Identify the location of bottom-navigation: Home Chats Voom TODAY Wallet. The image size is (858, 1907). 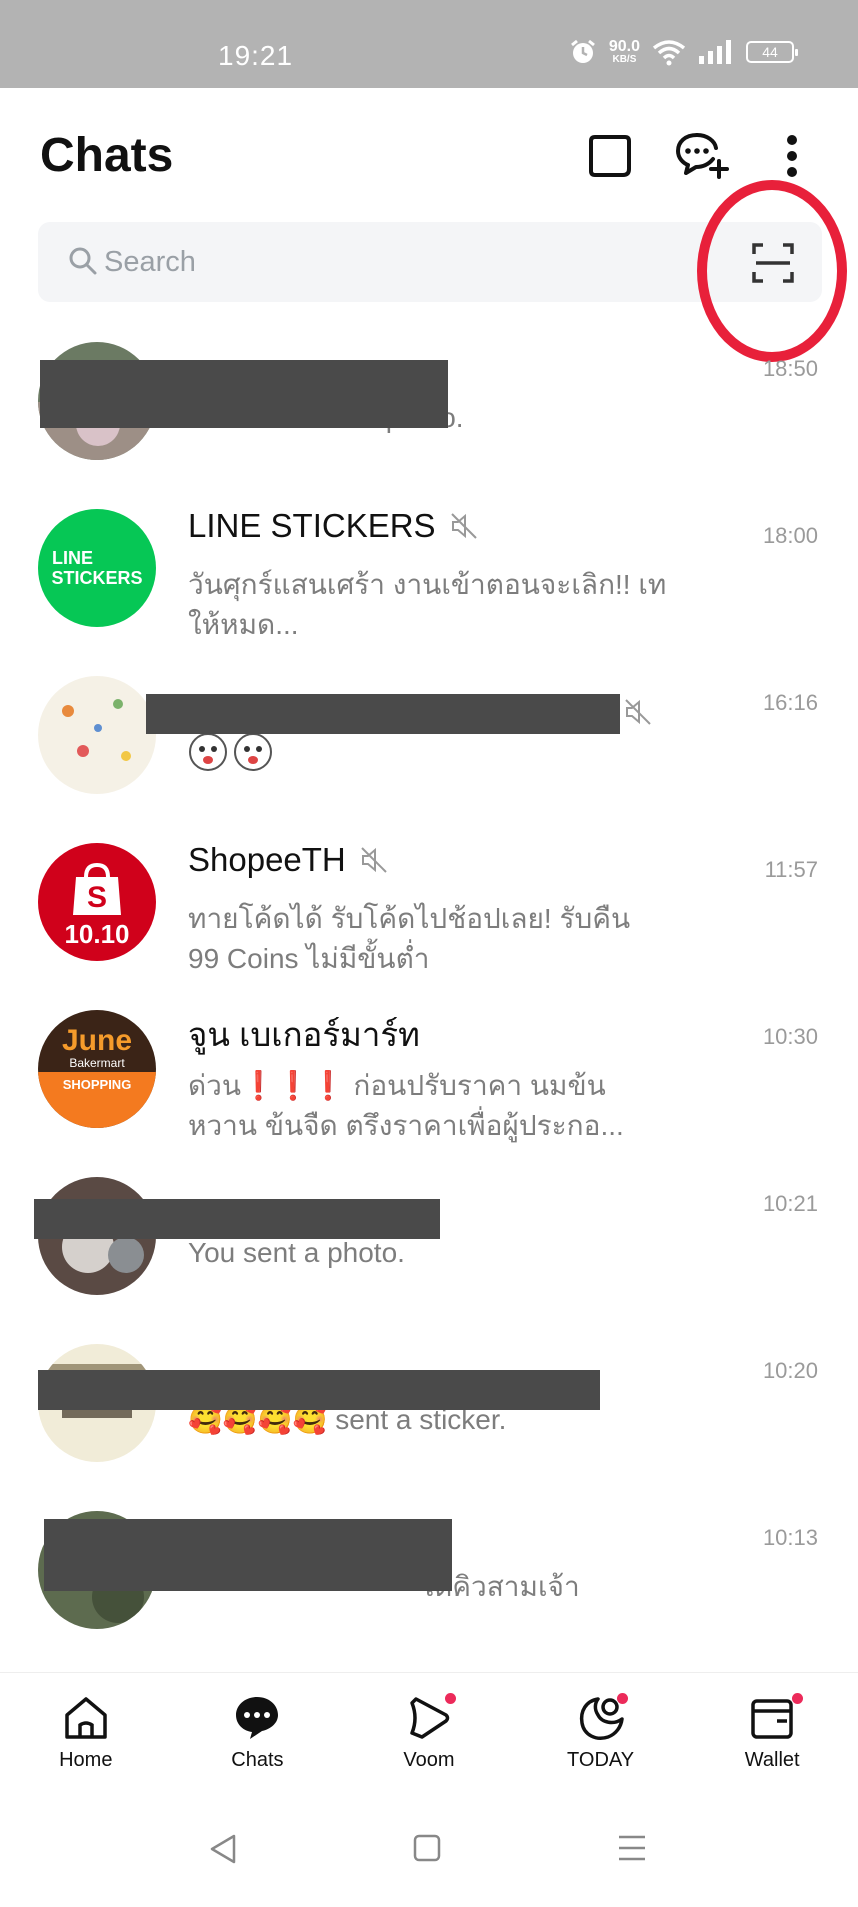
(429, 1727).